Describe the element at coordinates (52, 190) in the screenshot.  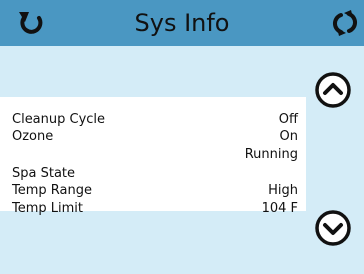
I see `info-label: Temp Range` at that location.